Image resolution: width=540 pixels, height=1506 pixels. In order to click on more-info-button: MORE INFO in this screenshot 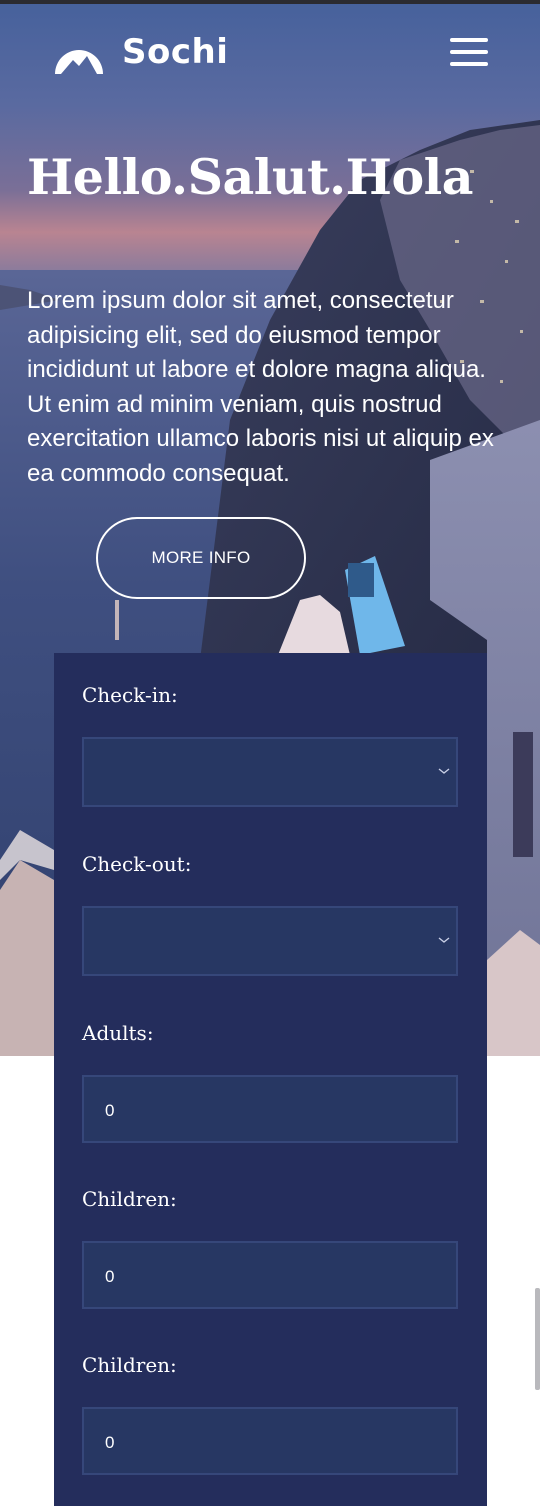, I will do `click(201, 558)`.